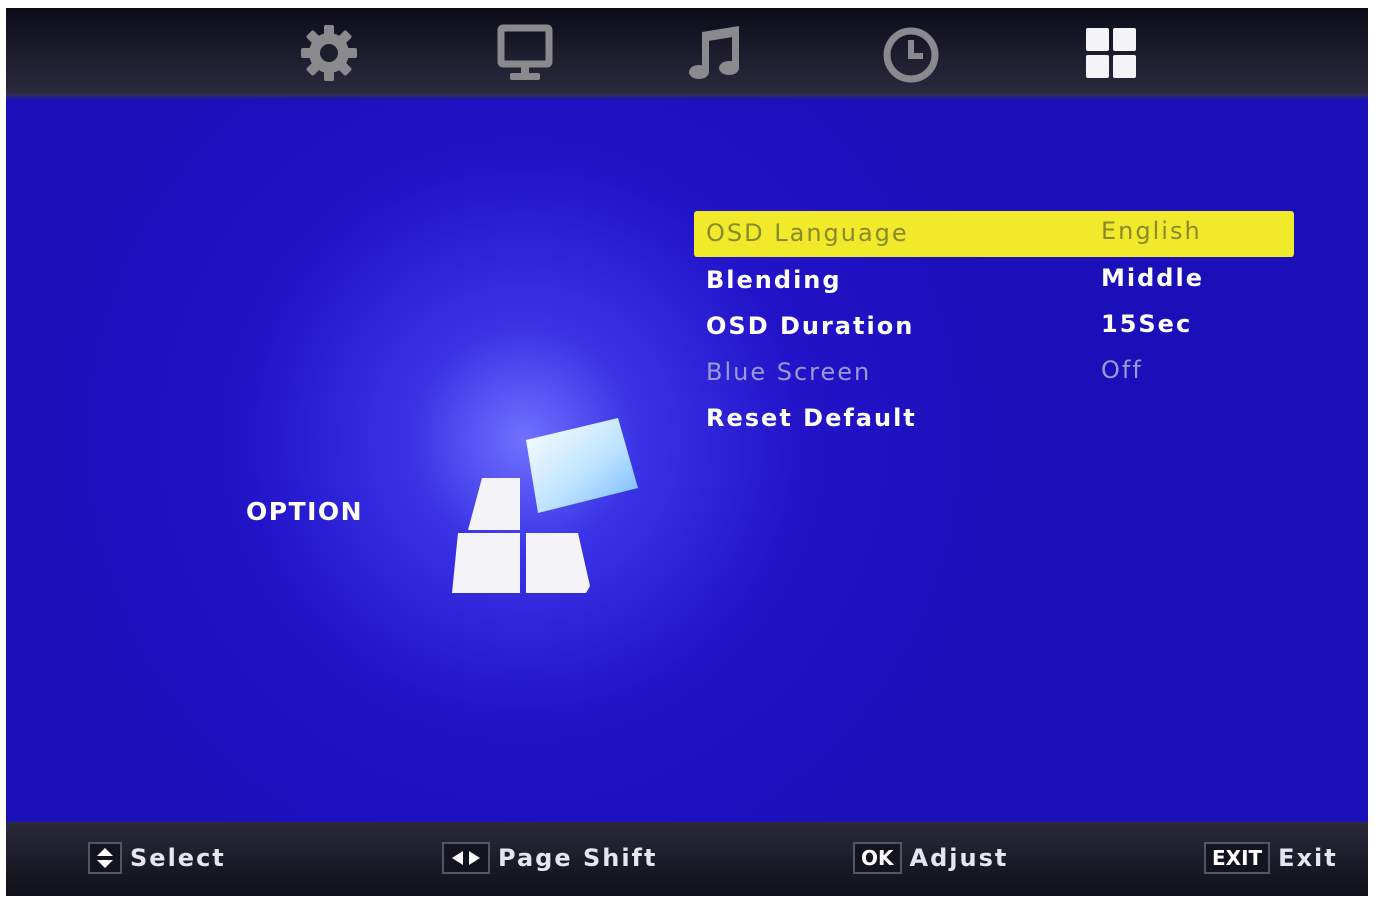  I want to click on hint-page-shift: Page Shift, so click(549, 858).